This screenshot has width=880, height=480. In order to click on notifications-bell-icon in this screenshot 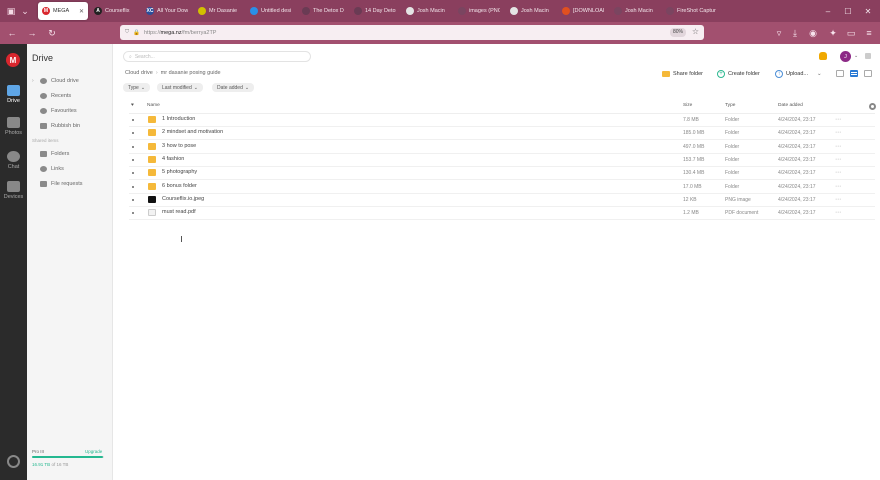, I will do `click(823, 56)`.